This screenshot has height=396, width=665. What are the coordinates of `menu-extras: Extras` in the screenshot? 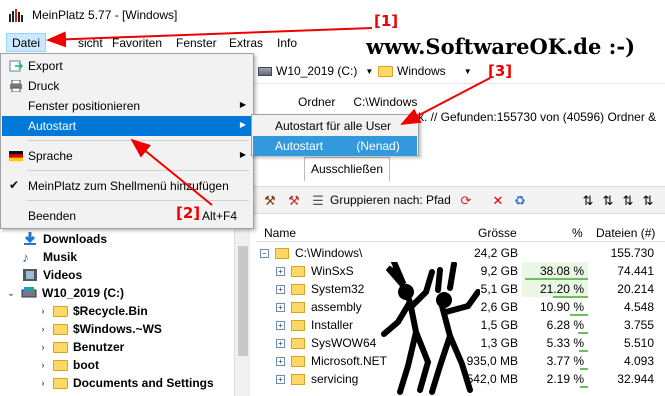 It's located at (246, 43).